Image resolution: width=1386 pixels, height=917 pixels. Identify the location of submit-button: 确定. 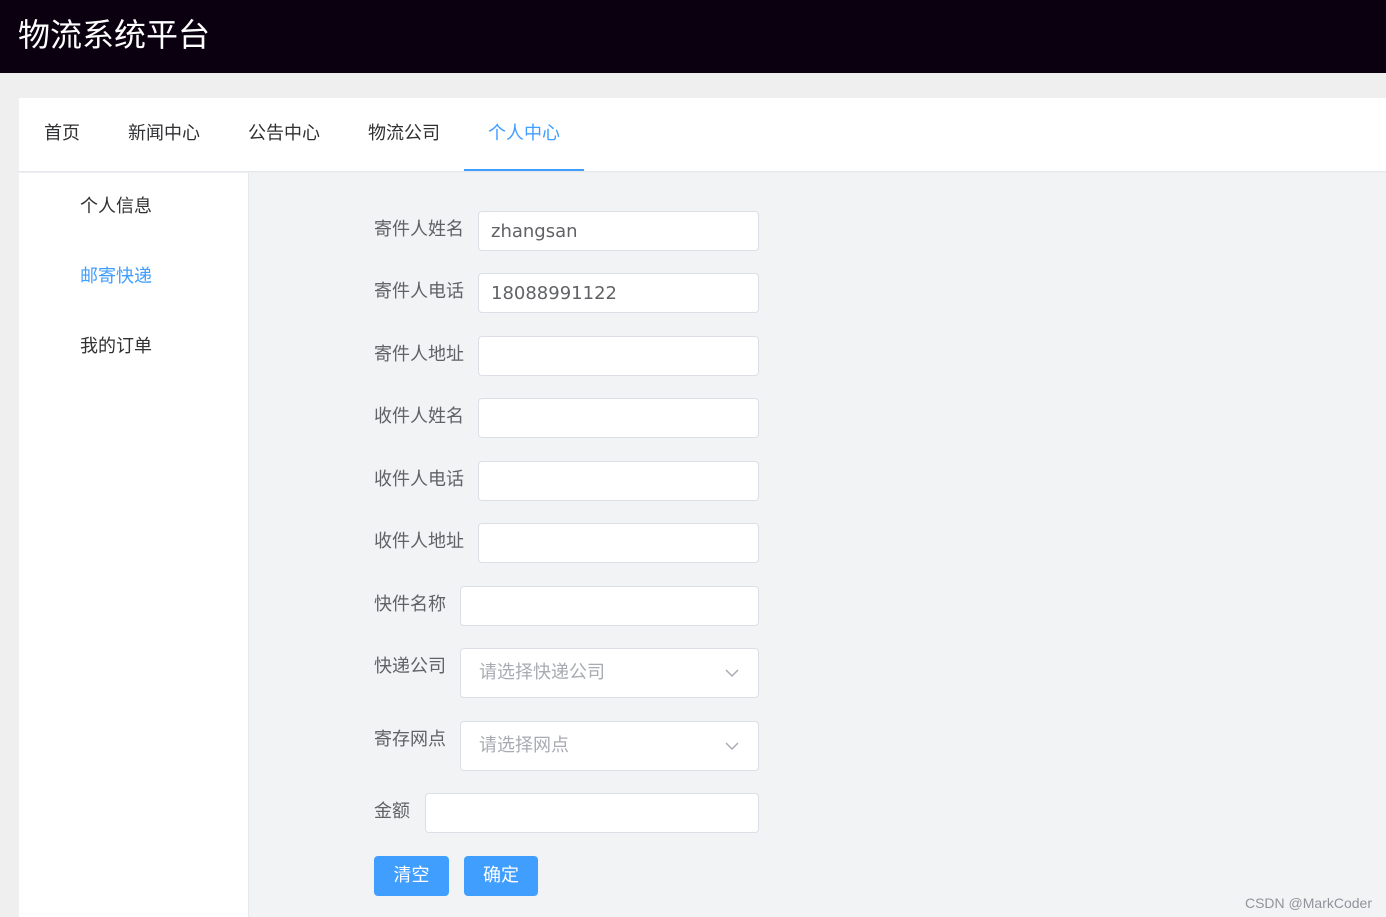
(501, 876).